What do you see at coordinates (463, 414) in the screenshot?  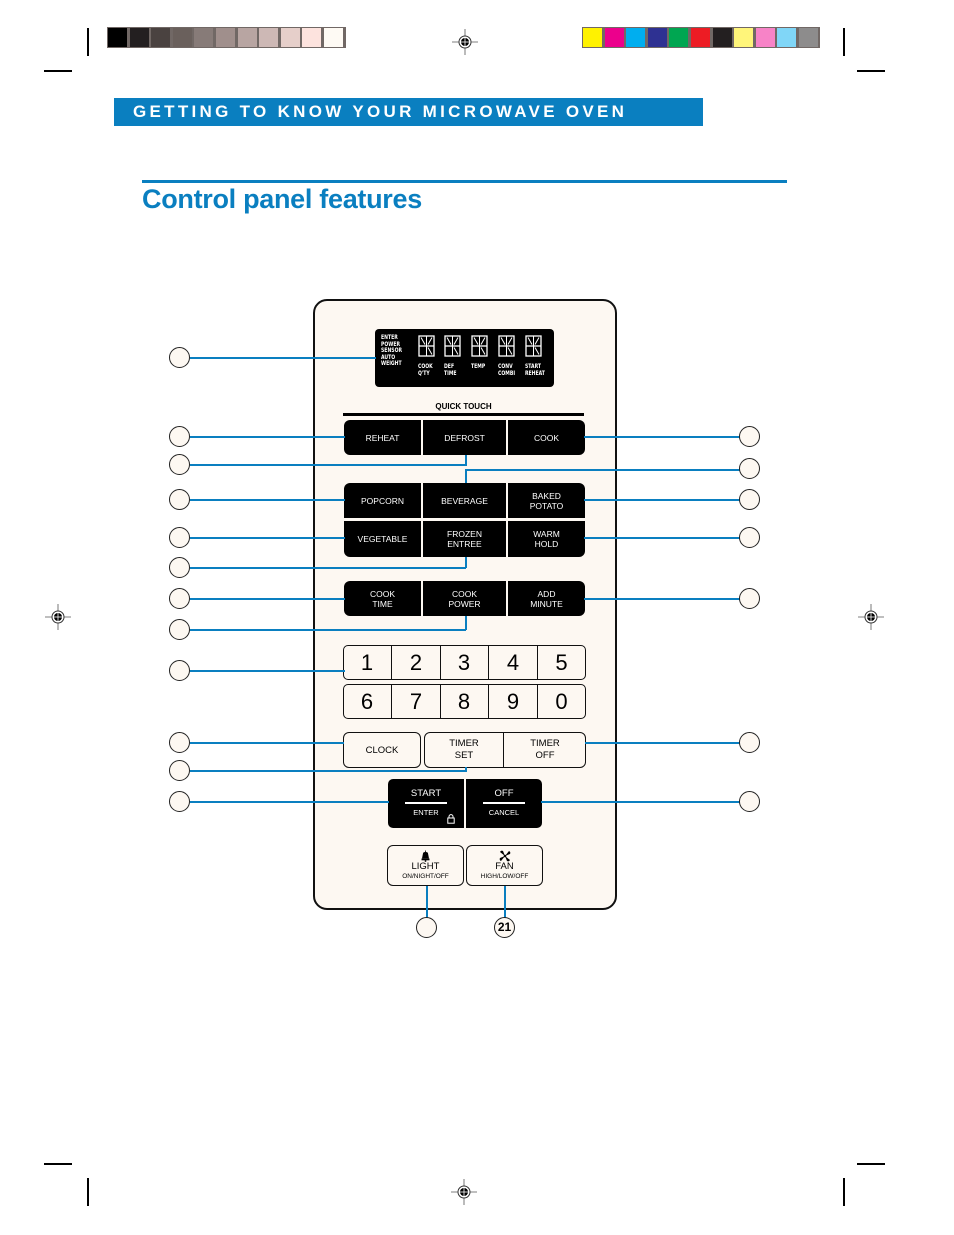 I see `quick-touch-rule` at bounding box center [463, 414].